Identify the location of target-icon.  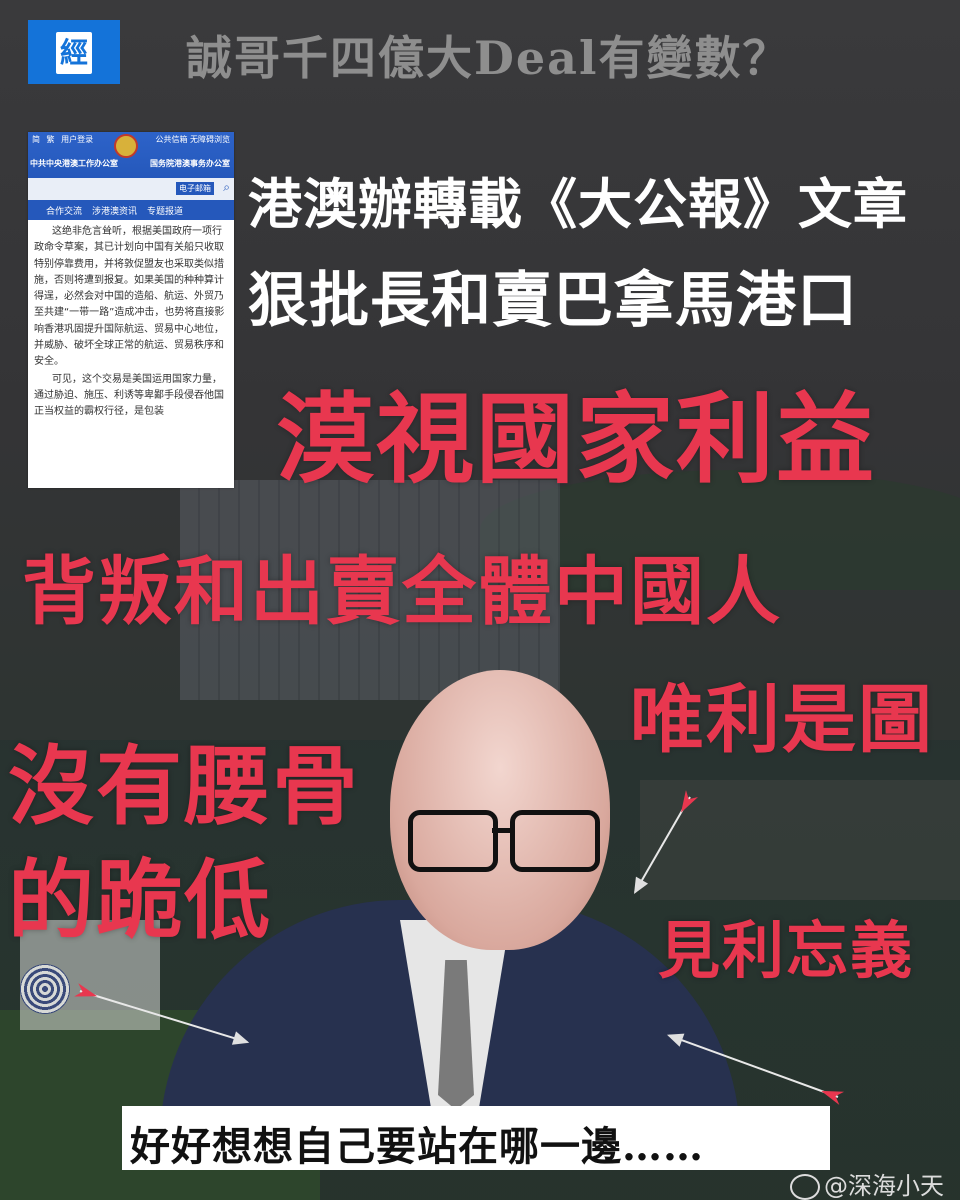
(45, 989).